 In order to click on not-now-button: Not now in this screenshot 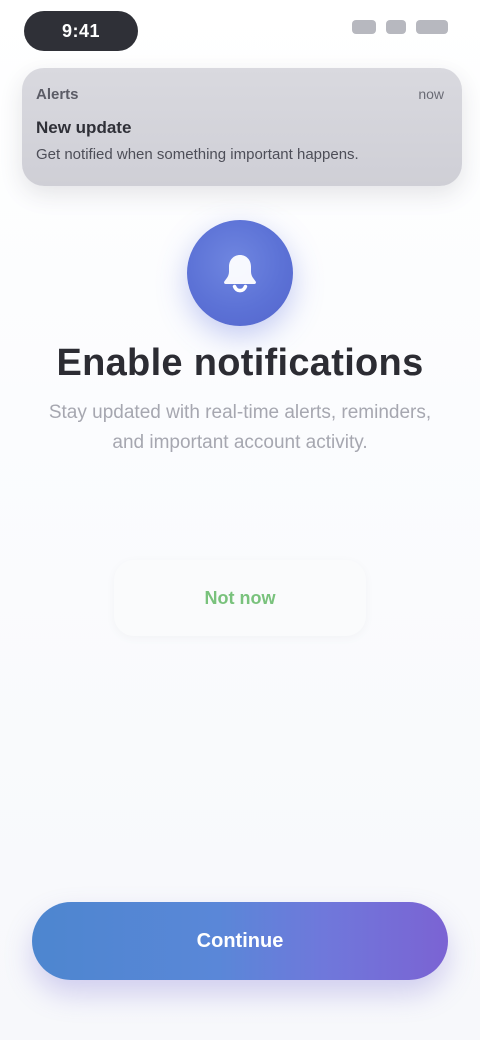, I will do `click(240, 598)`.